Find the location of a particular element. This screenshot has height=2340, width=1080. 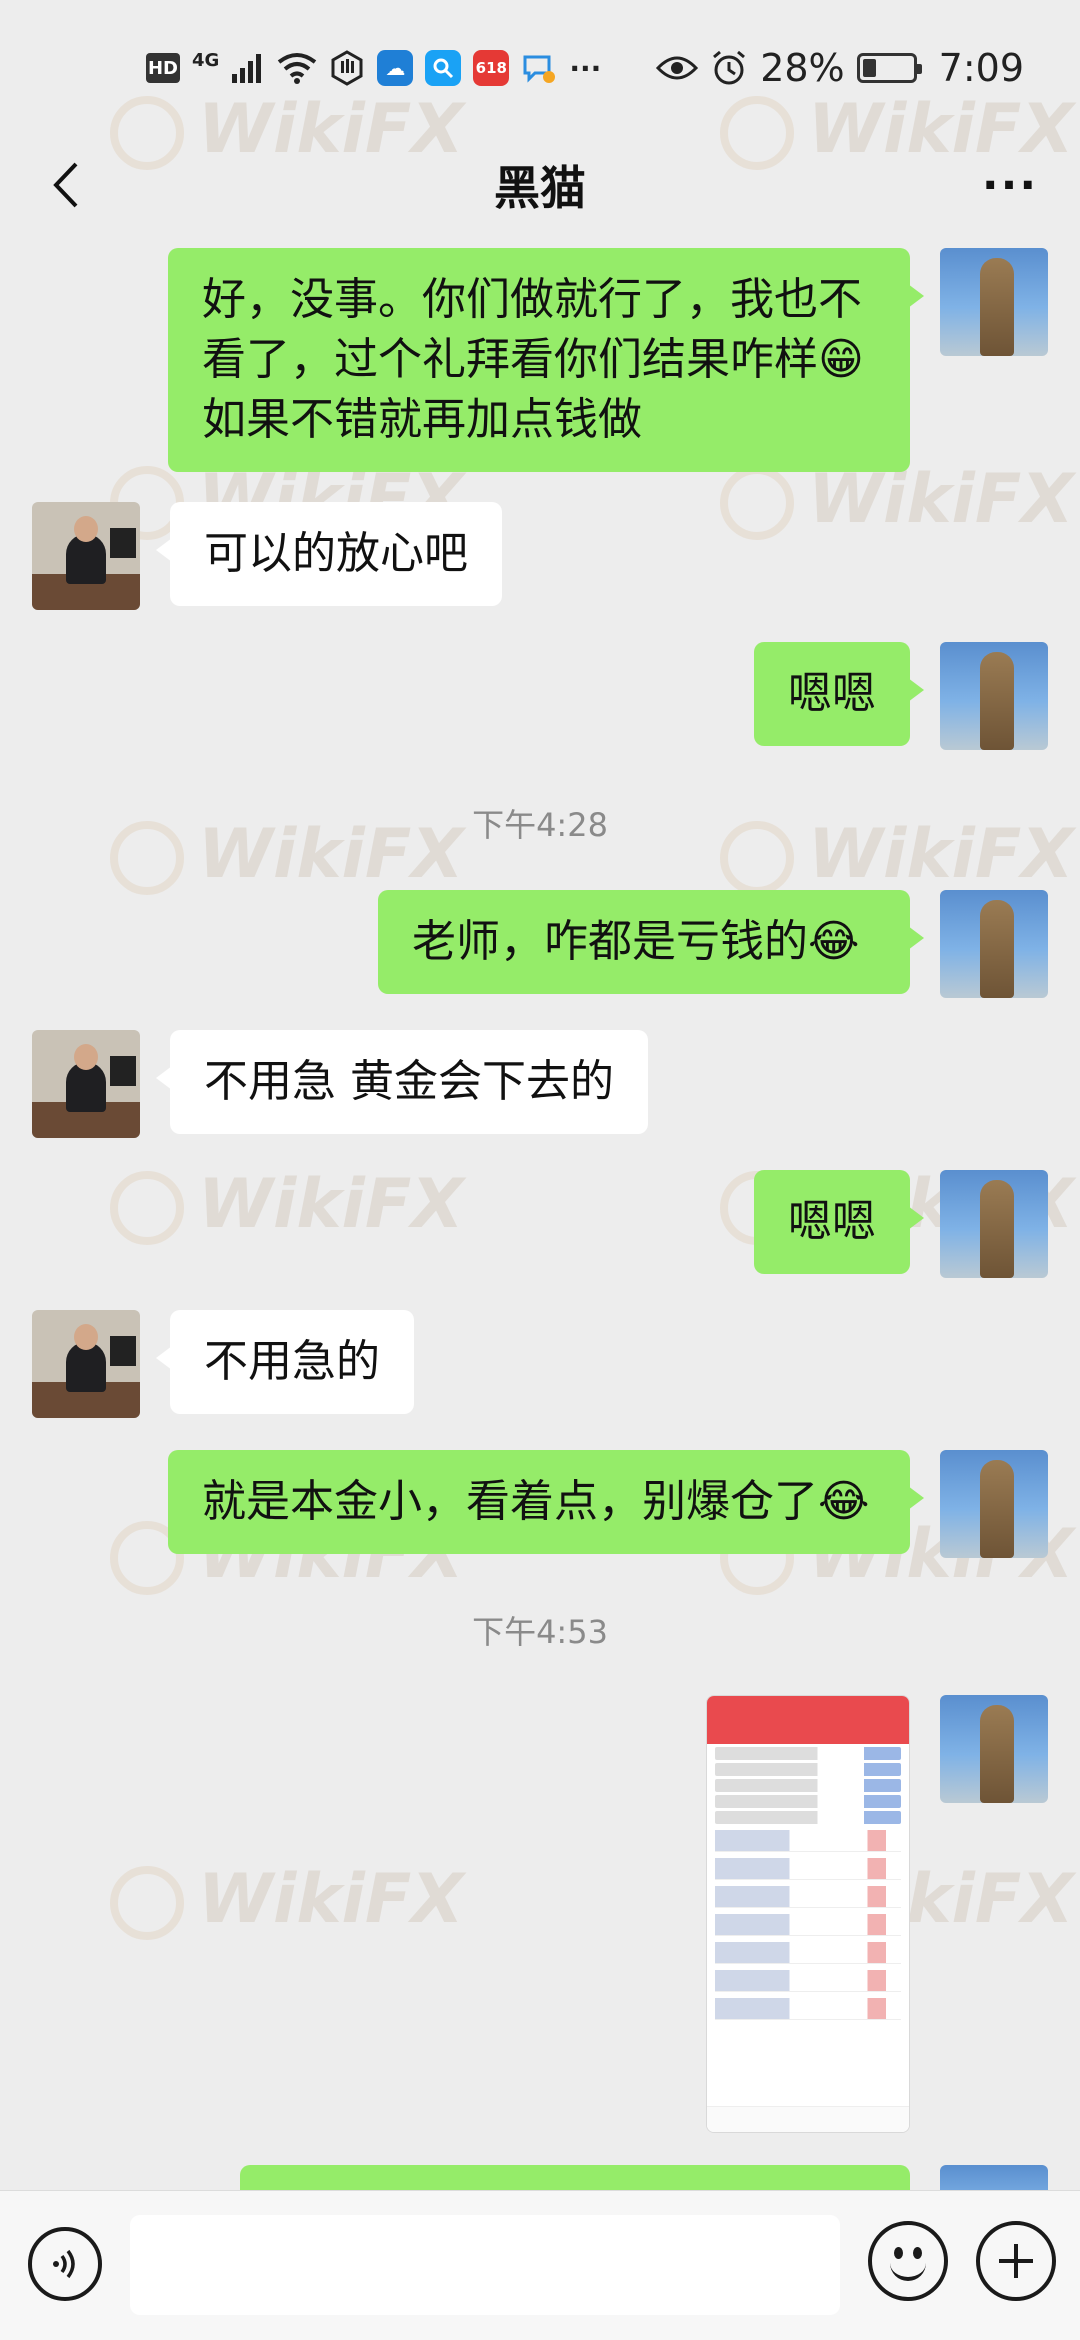

image-message is located at coordinates (808, 1914).